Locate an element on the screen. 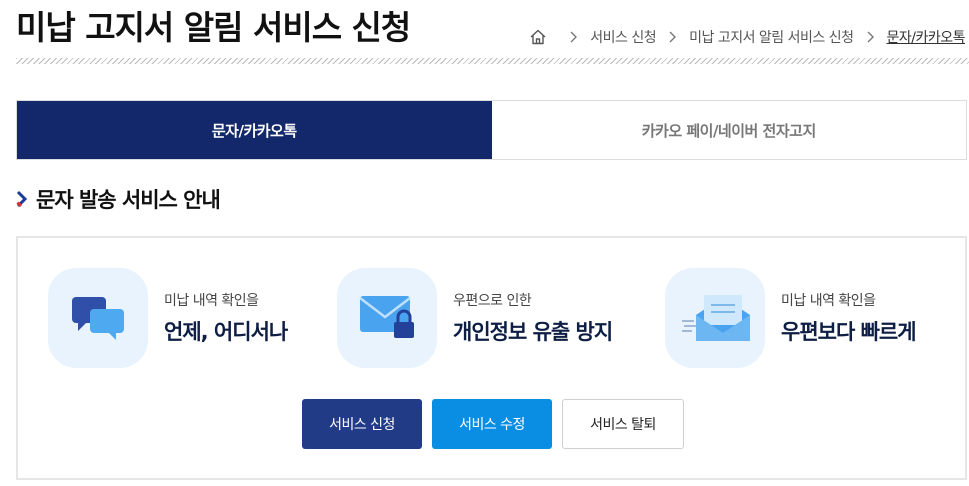  breadcrumb-item-notice-alert: 미납 고지서 알림 서비스 신청 is located at coordinates (771, 37).